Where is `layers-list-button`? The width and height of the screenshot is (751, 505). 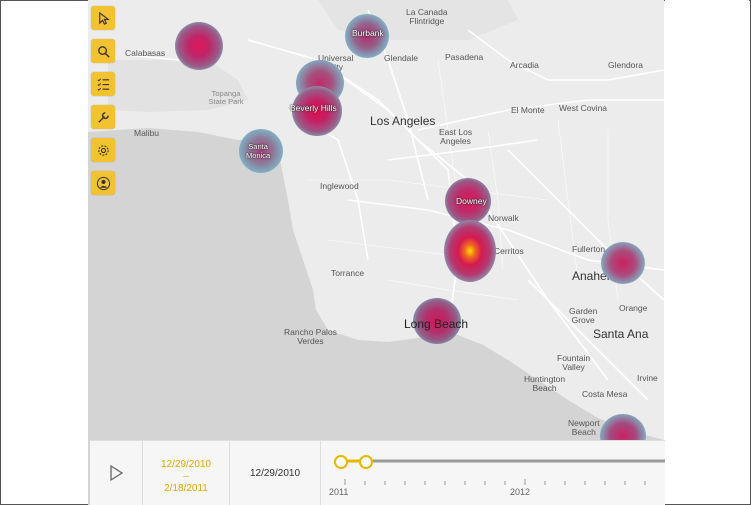
layers-list-button is located at coordinates (103, 84).